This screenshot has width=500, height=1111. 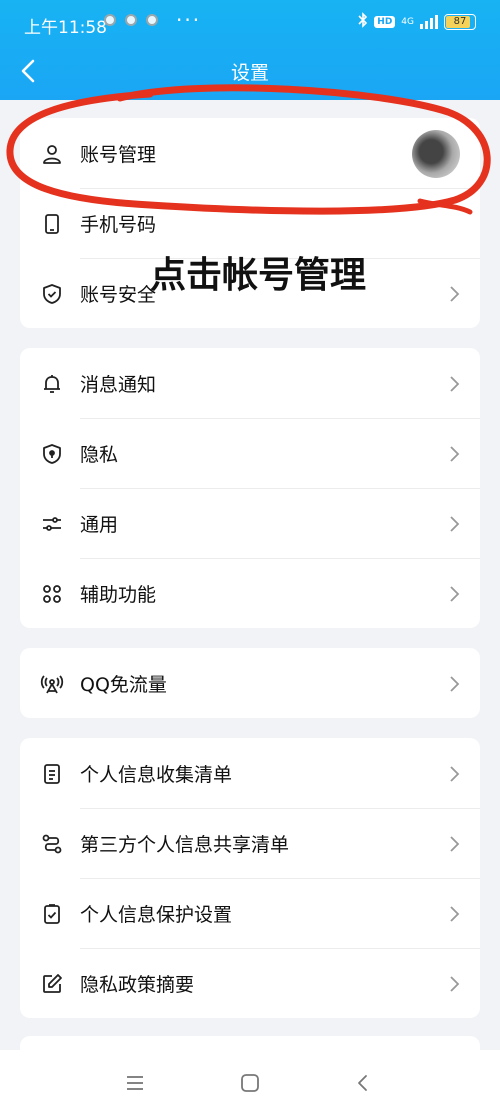 What do you see at coordinates (52, 524) in the screenshot?
I see `sliders-icon` at bounding box center [52, 524].